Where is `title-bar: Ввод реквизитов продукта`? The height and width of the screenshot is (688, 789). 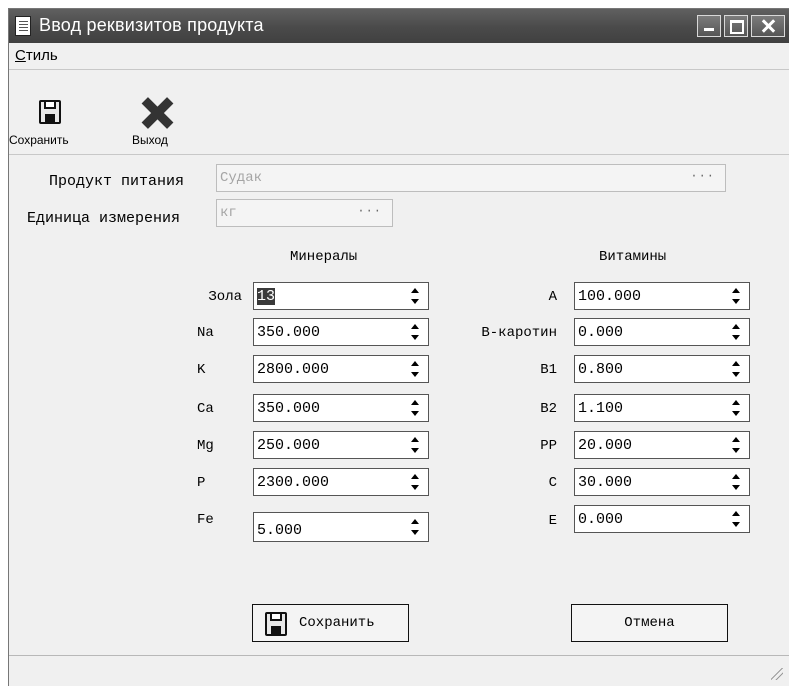 title-bar: Ввод реквизитов продукта is located at coordinates (399, 26).